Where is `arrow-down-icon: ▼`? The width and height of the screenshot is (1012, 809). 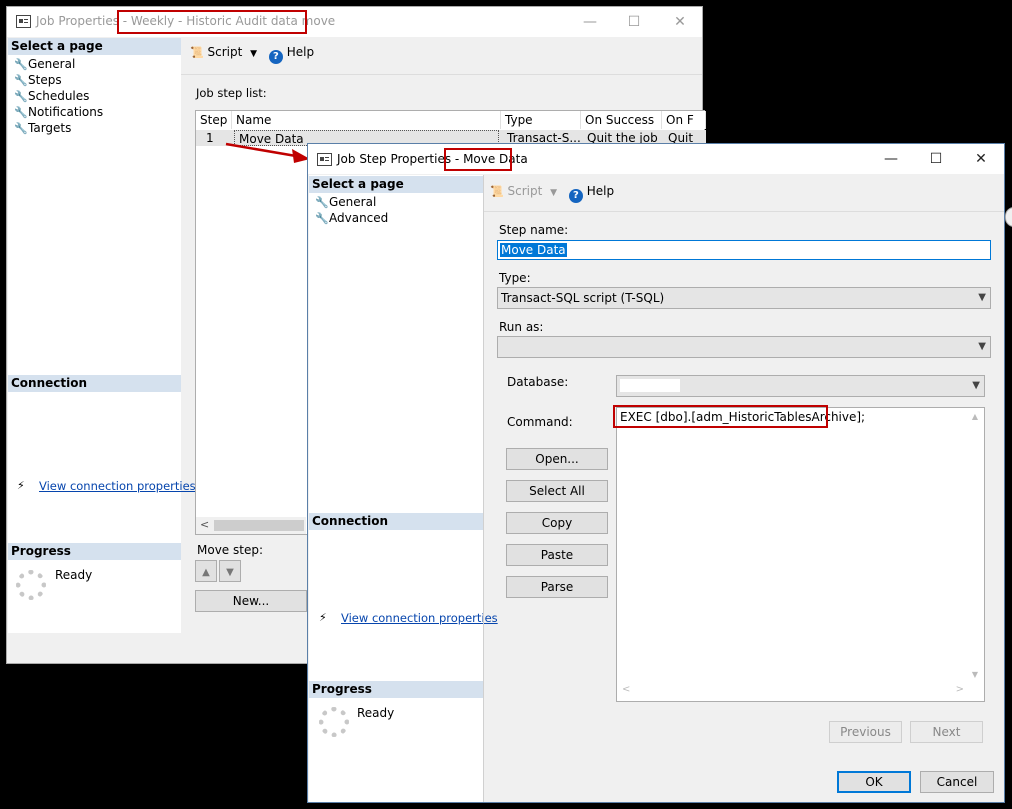 arrow-down-icon: ▼ is located at coordinates (230, 572).